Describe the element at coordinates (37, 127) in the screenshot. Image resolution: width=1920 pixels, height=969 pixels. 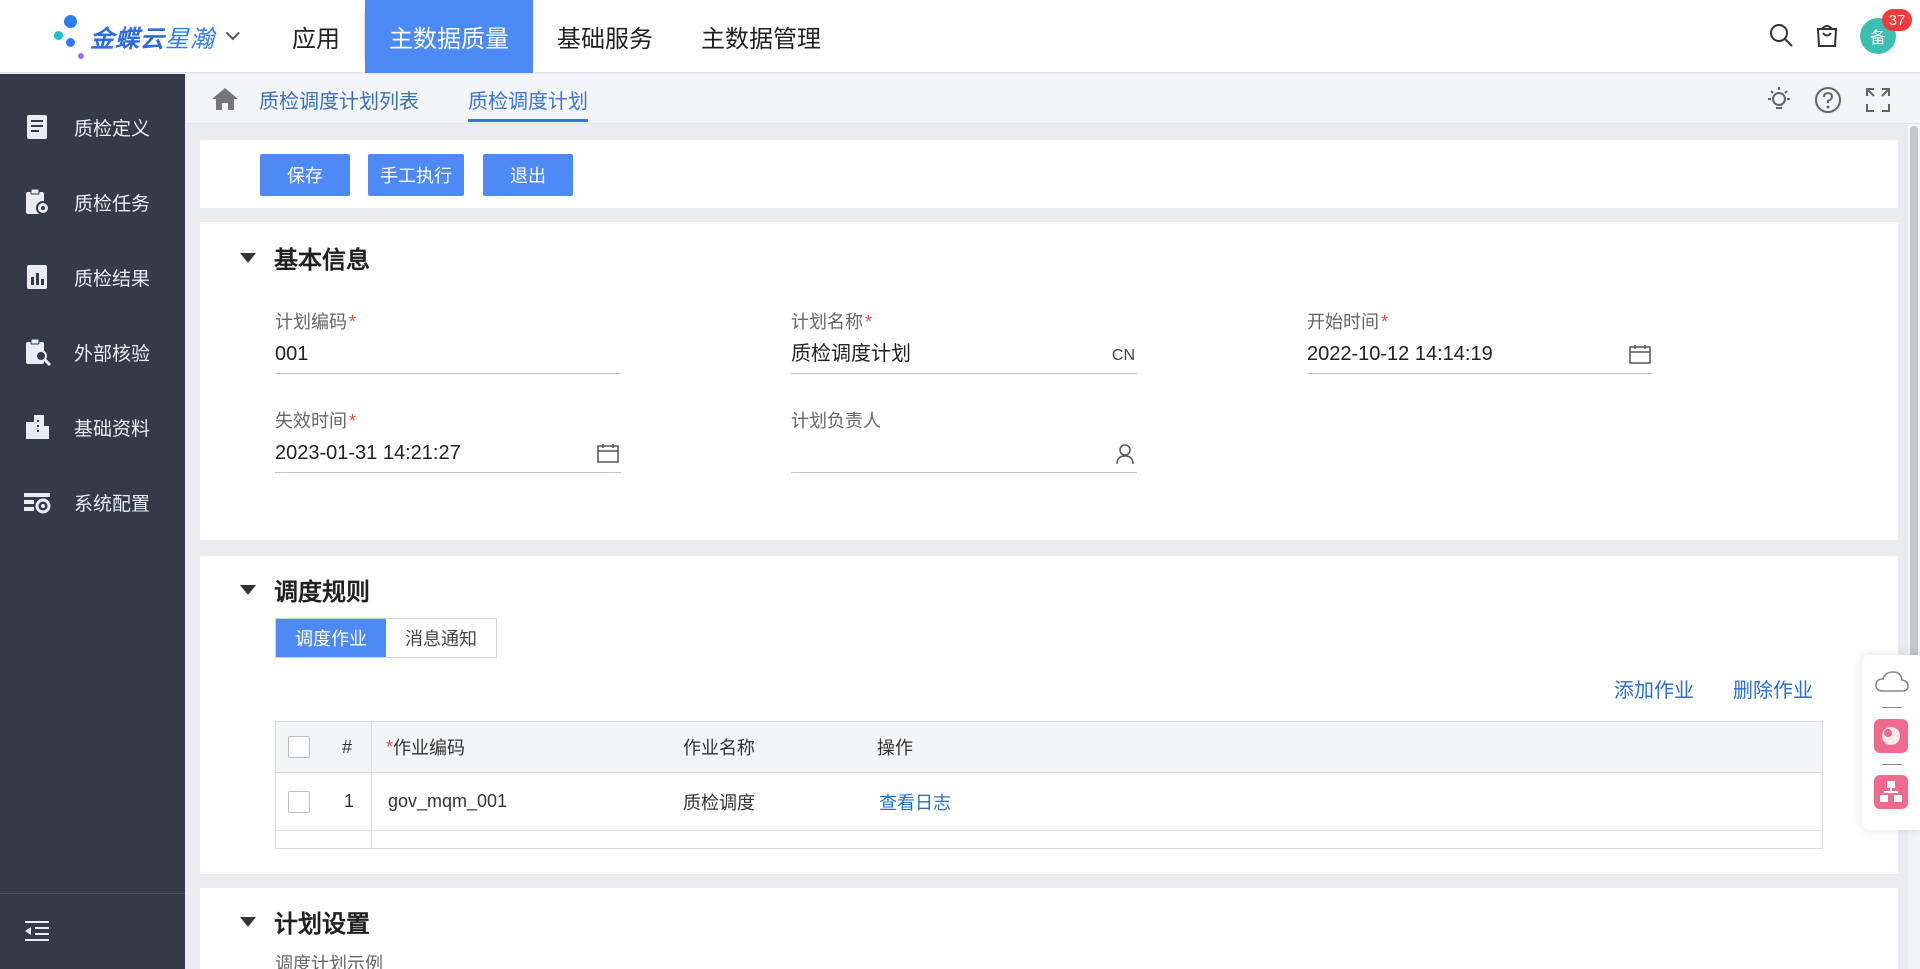
I see `book-icon` at that location.